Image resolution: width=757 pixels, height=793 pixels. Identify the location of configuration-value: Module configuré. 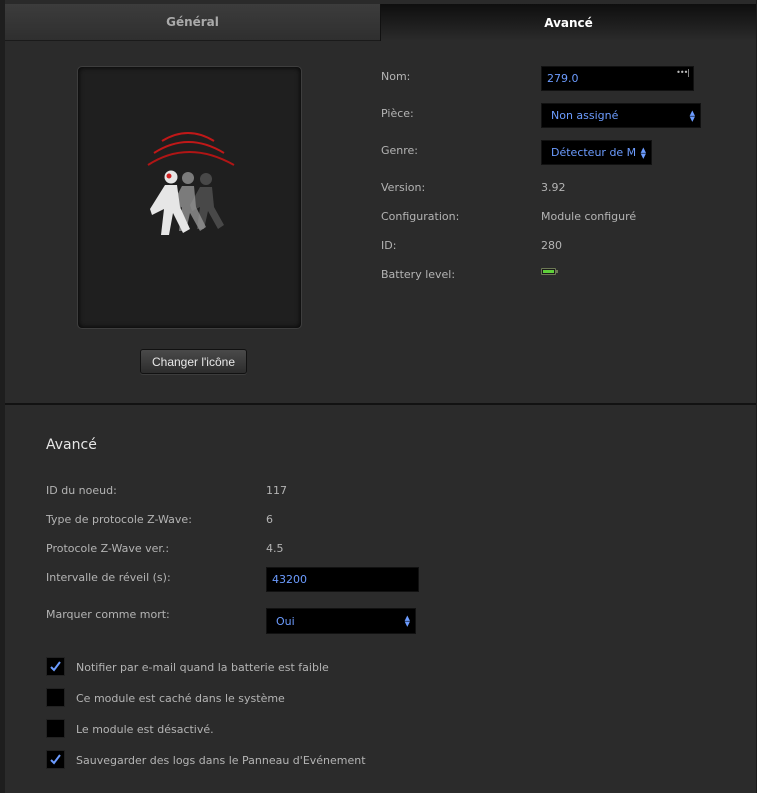
(589, 216).